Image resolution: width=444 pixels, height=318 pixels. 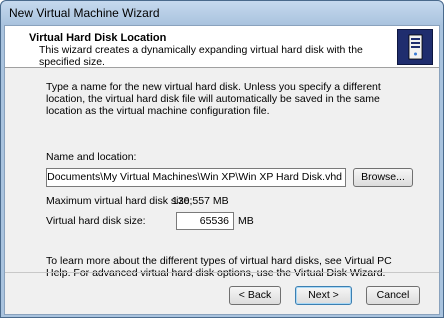 What do you see at coordinates (96, 221) in the screenshot?
I see `disk-size-label: Virtual hard disk size:` at bounding box center [96, 221].